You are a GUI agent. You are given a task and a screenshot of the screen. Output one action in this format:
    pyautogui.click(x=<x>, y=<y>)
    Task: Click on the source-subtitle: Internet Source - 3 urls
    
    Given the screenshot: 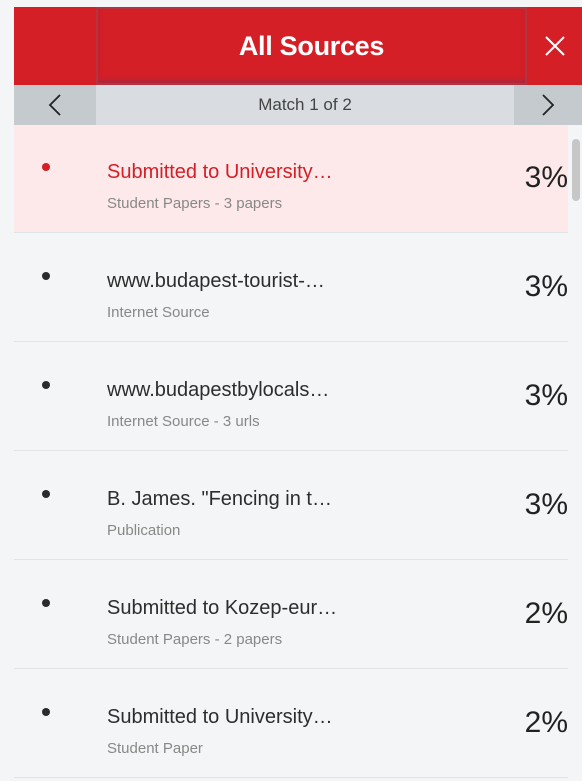 What is the action you would take?
    pyautogui.click(x=183, y=421)
    